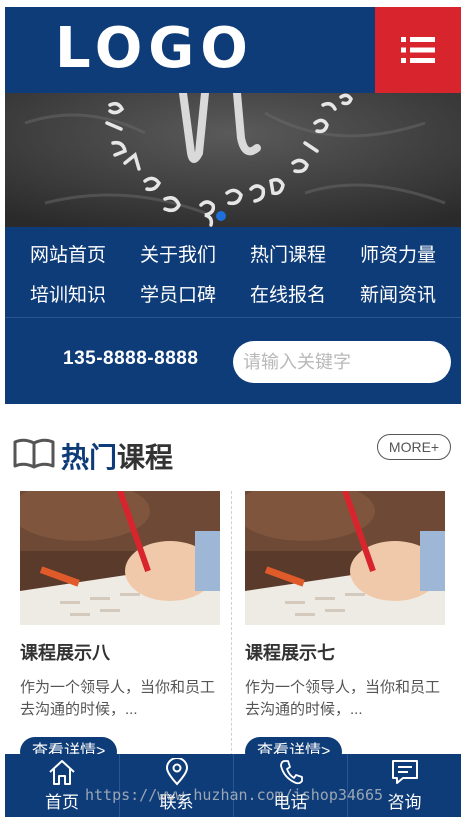 The width and height of the screenshot is (466, 817). I want to click on site-logo: LOGO, so click(154, 49).